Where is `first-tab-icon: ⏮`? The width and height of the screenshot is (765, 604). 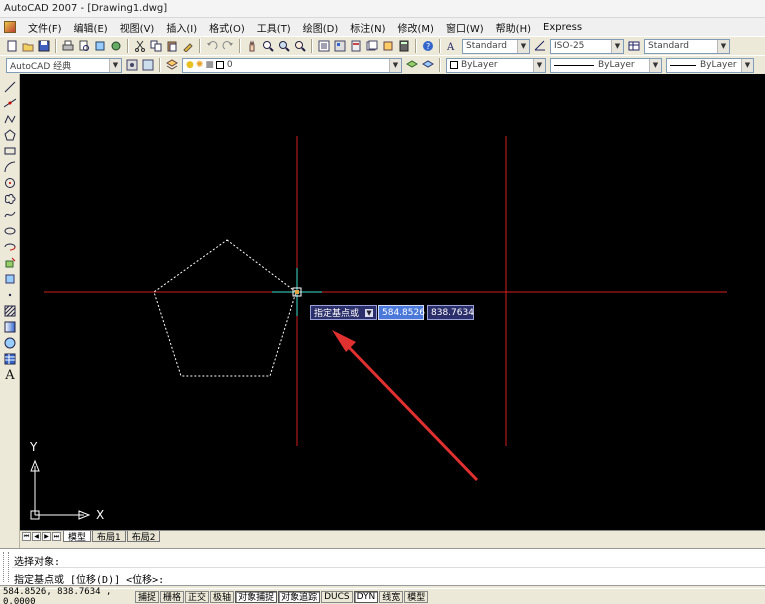
first-tab-icon: ⏮ is located at coordinates (26, 536).